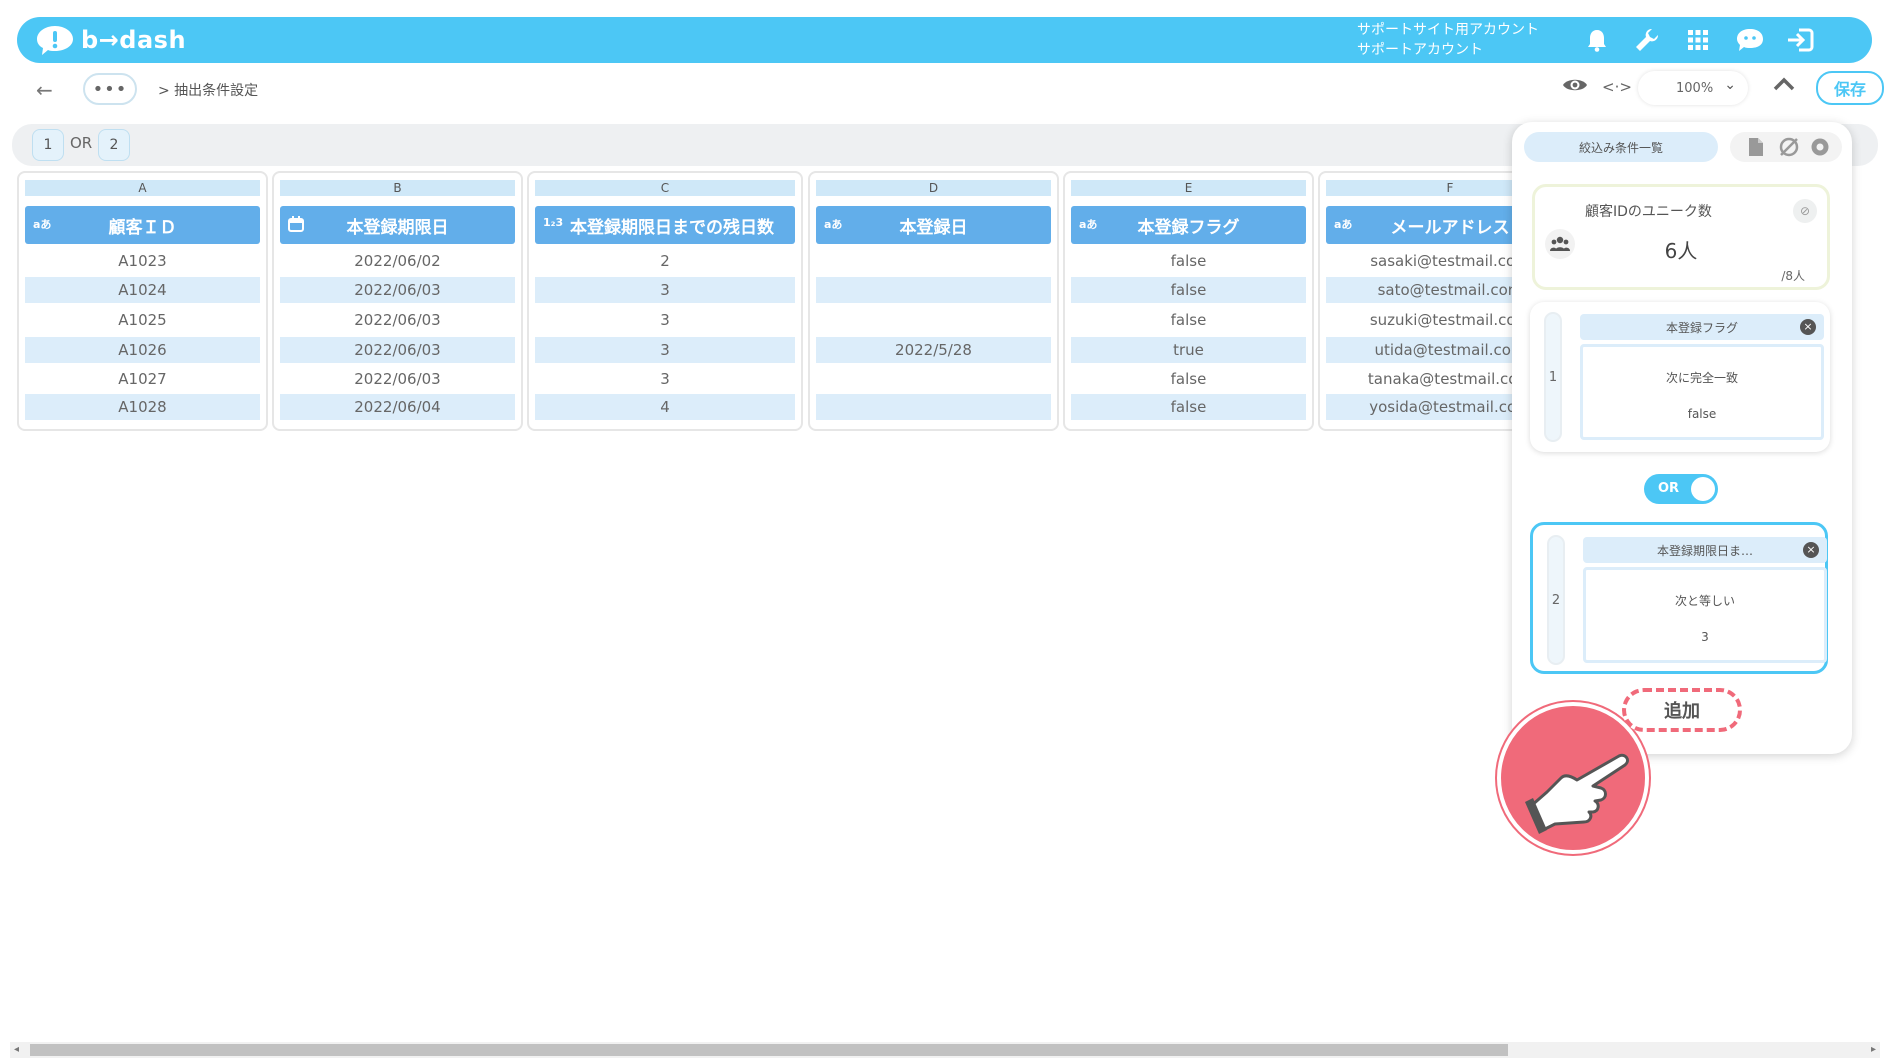 This screenshot has width=1890, height=1063. I want to click on table-cell: 2022/5/28, so click(933, 350).